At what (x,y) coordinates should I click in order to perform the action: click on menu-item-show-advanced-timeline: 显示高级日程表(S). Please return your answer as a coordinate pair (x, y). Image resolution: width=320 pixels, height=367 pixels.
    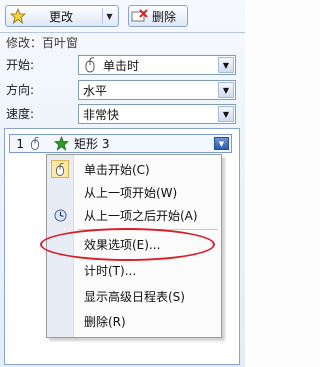
    Looking at the image, I should click on (134, 296).